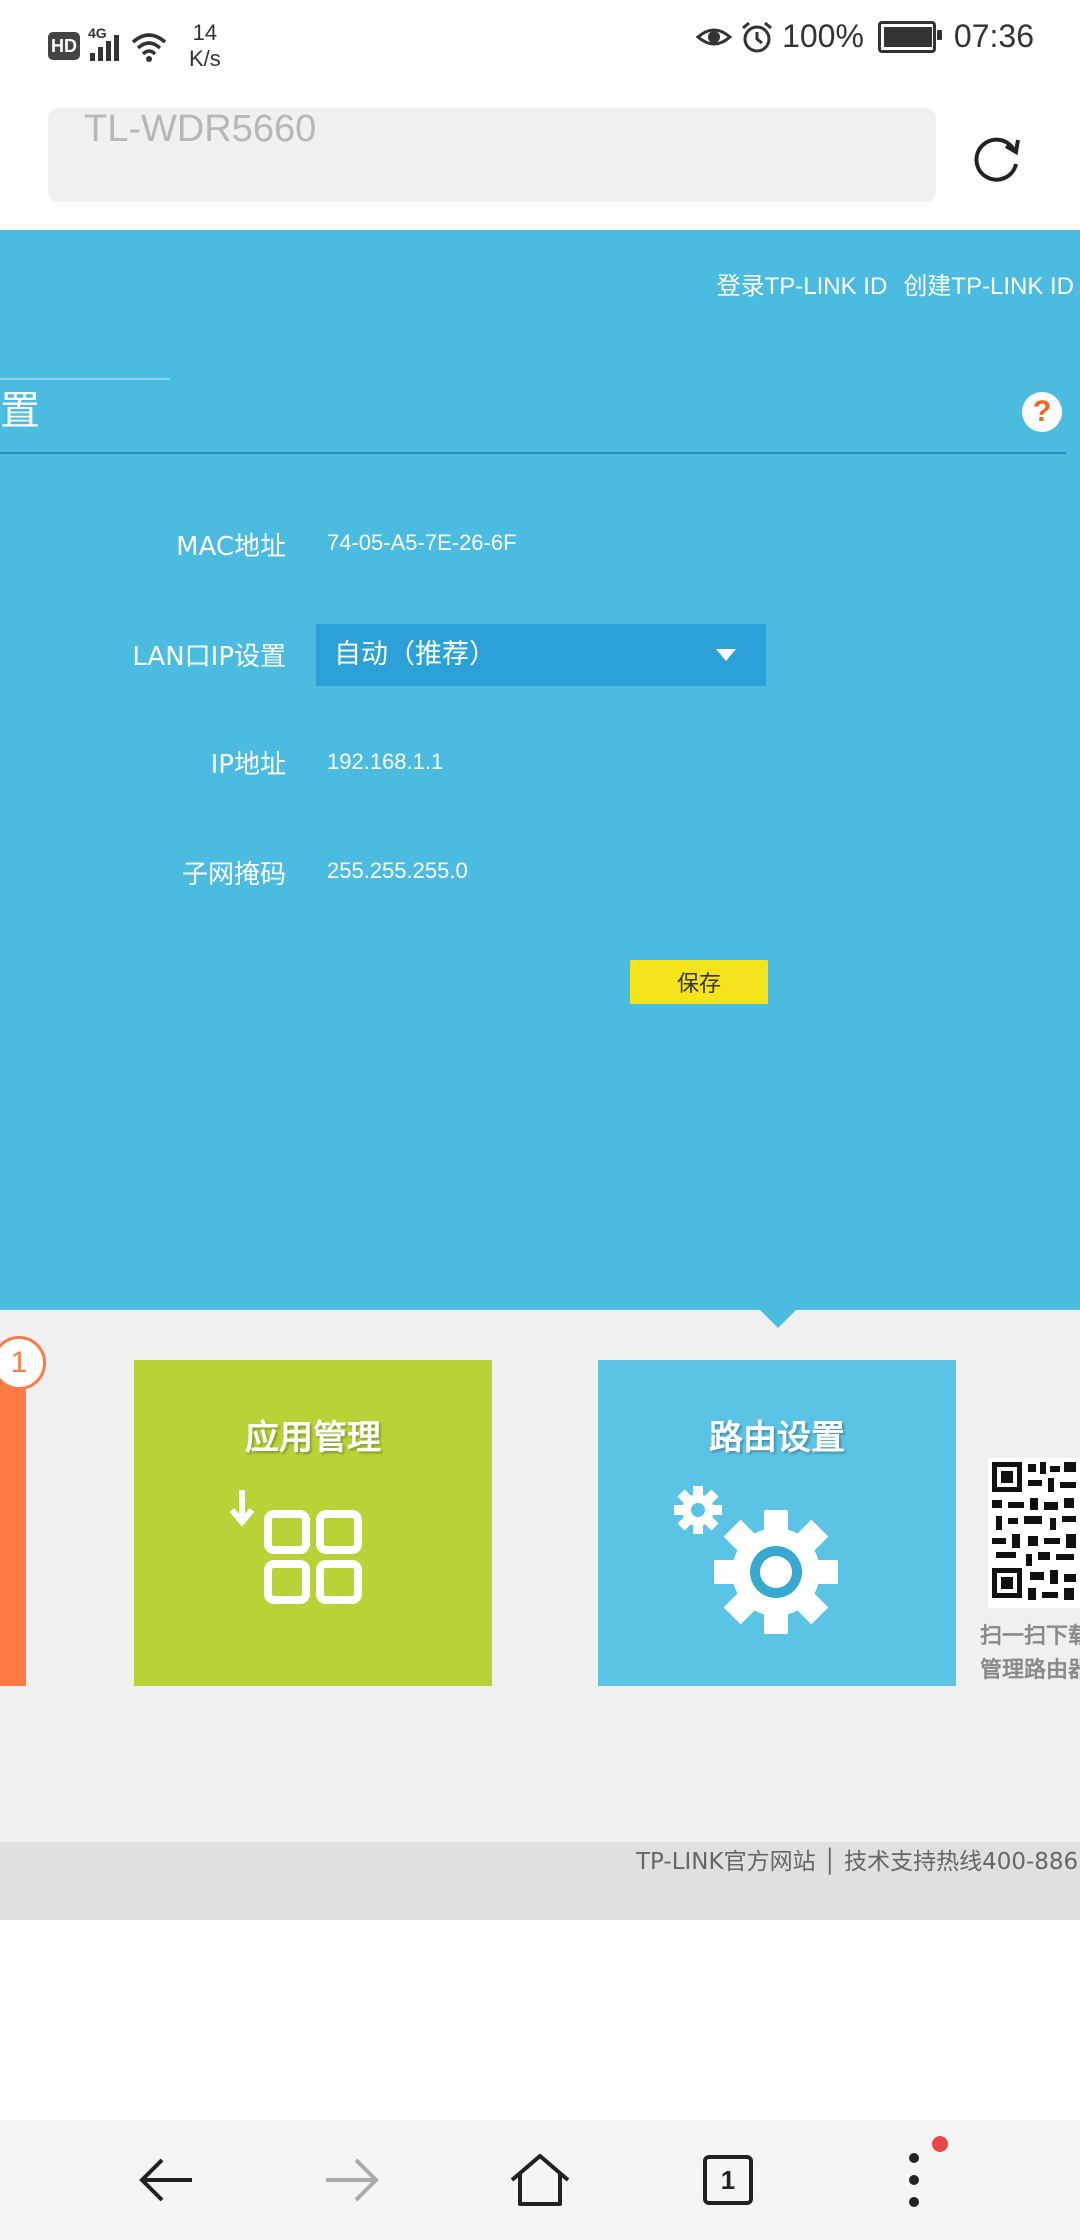  Describe the element at coordinates (757, 36) in the screenshot. I see `alarm-icon` at that location.